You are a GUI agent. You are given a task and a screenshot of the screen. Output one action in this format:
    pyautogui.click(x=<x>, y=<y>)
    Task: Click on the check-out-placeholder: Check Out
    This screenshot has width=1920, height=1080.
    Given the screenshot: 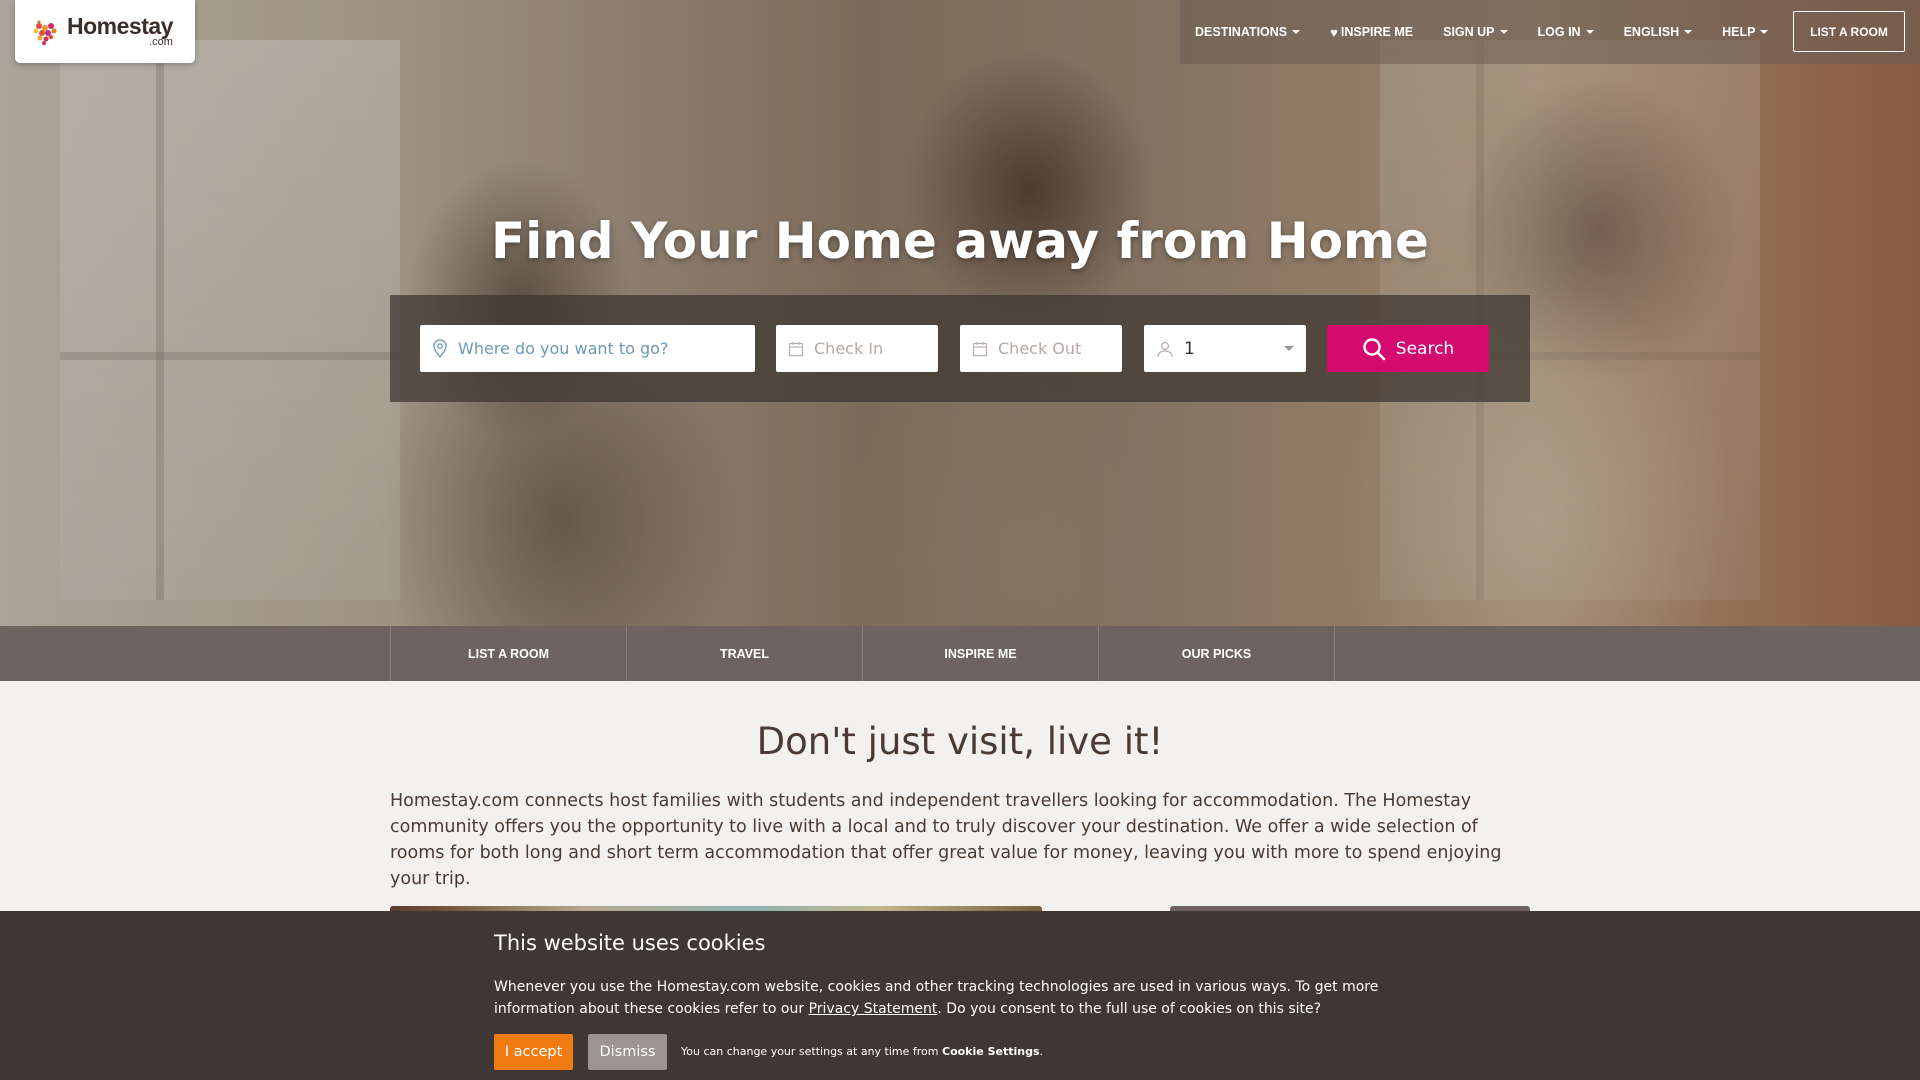 What is the action you would take?
    pyautogui.click(x=1040, y=348)
    